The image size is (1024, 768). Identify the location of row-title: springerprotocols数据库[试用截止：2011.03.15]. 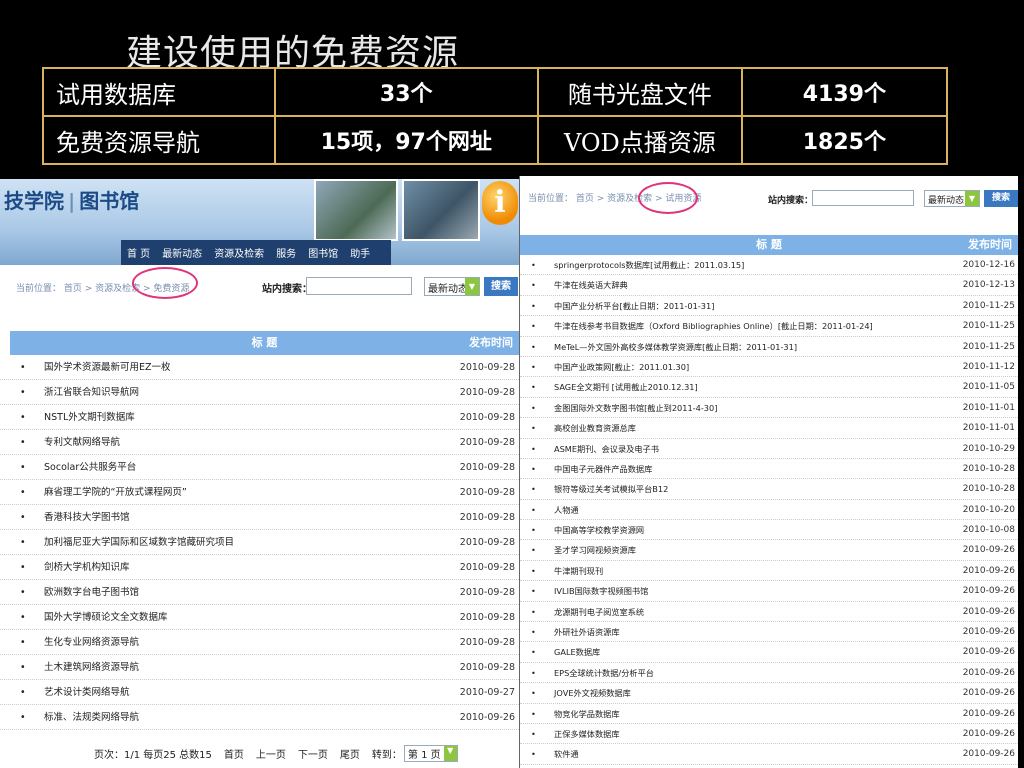
(649, 265).